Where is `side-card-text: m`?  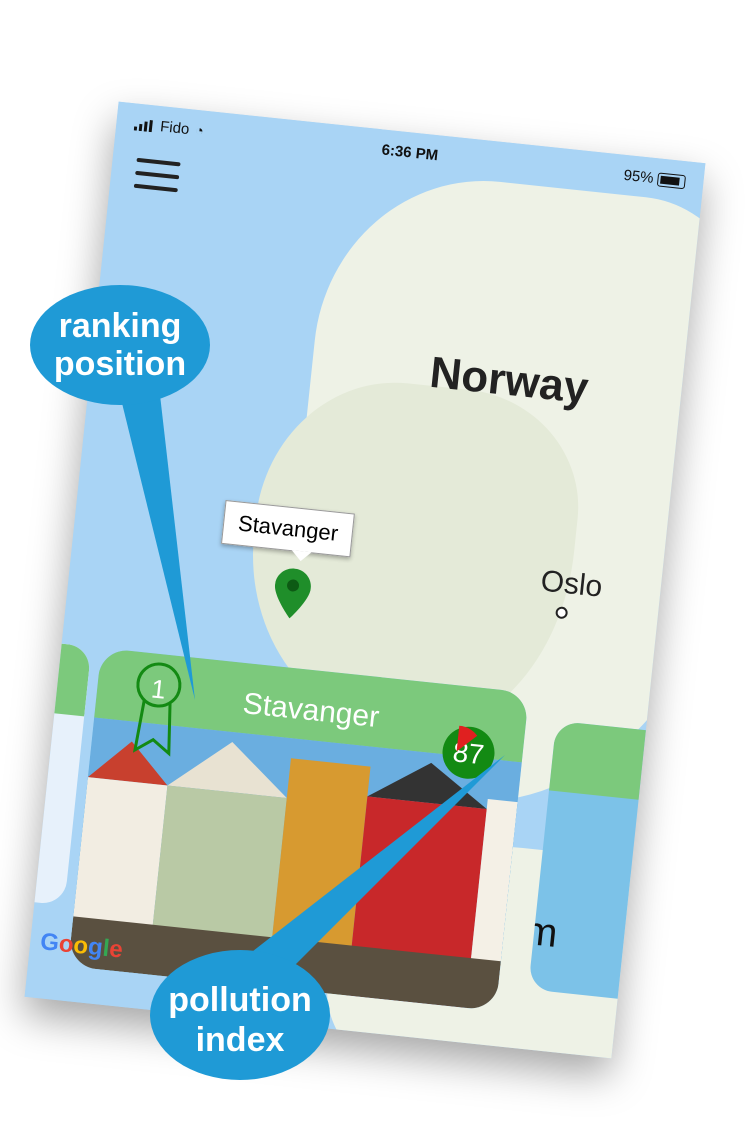 side-card-text: m is located at coordinates (544, 932).